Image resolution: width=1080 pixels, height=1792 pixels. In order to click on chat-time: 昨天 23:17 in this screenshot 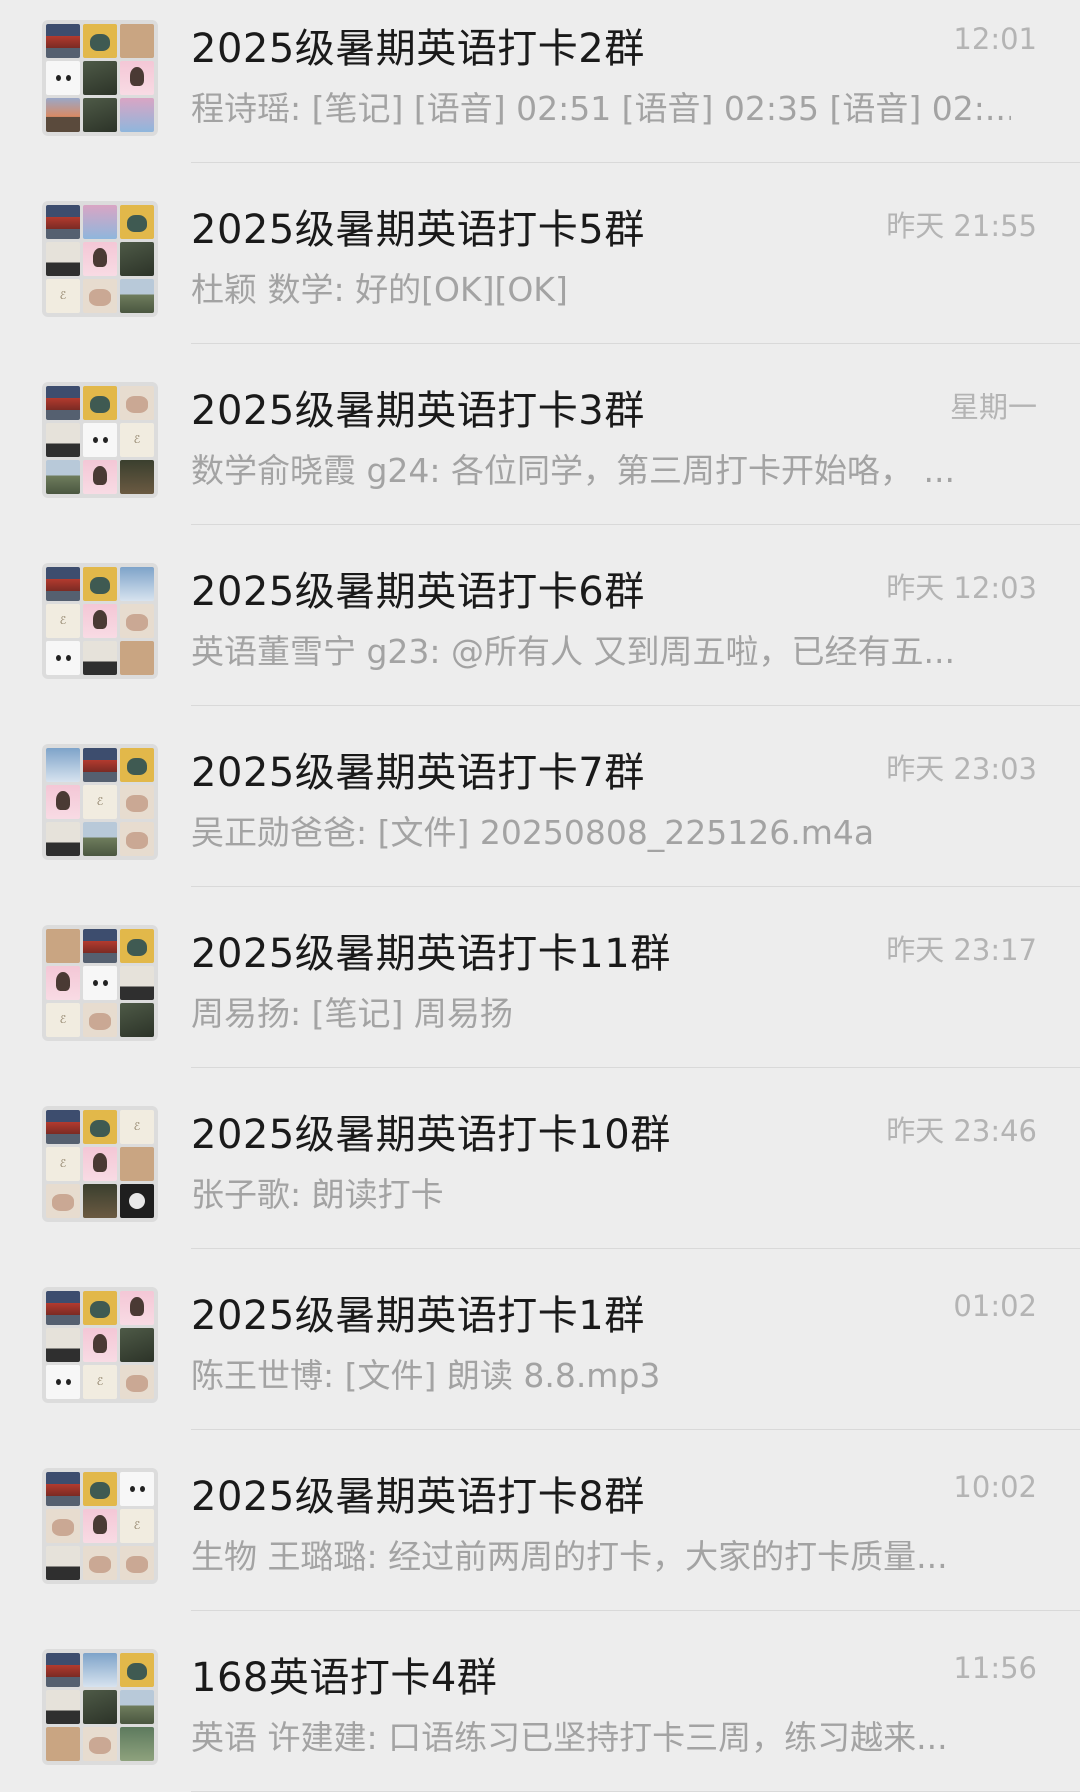, I will do `click(961, 950)`.